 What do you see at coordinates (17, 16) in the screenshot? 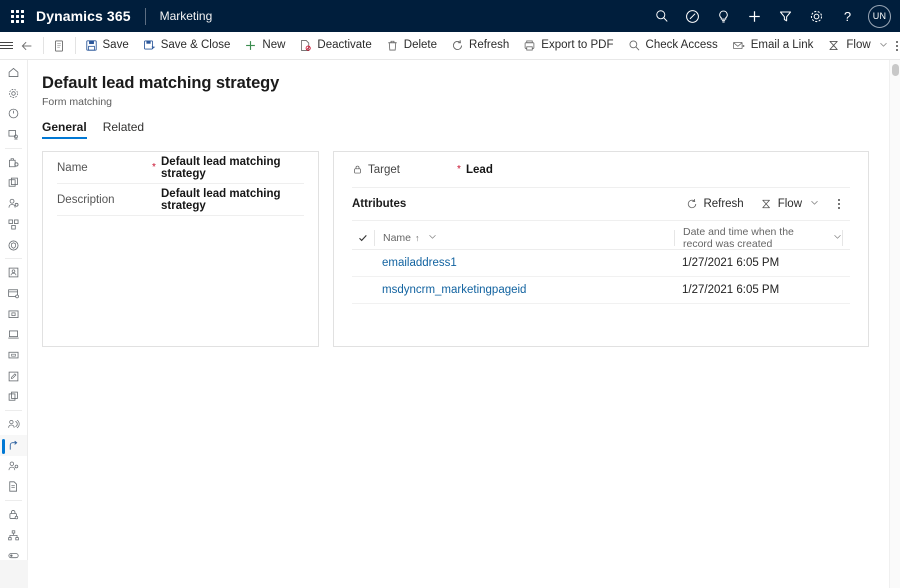
I see `waffle-grid-icon` at bounding box center [17, 16].